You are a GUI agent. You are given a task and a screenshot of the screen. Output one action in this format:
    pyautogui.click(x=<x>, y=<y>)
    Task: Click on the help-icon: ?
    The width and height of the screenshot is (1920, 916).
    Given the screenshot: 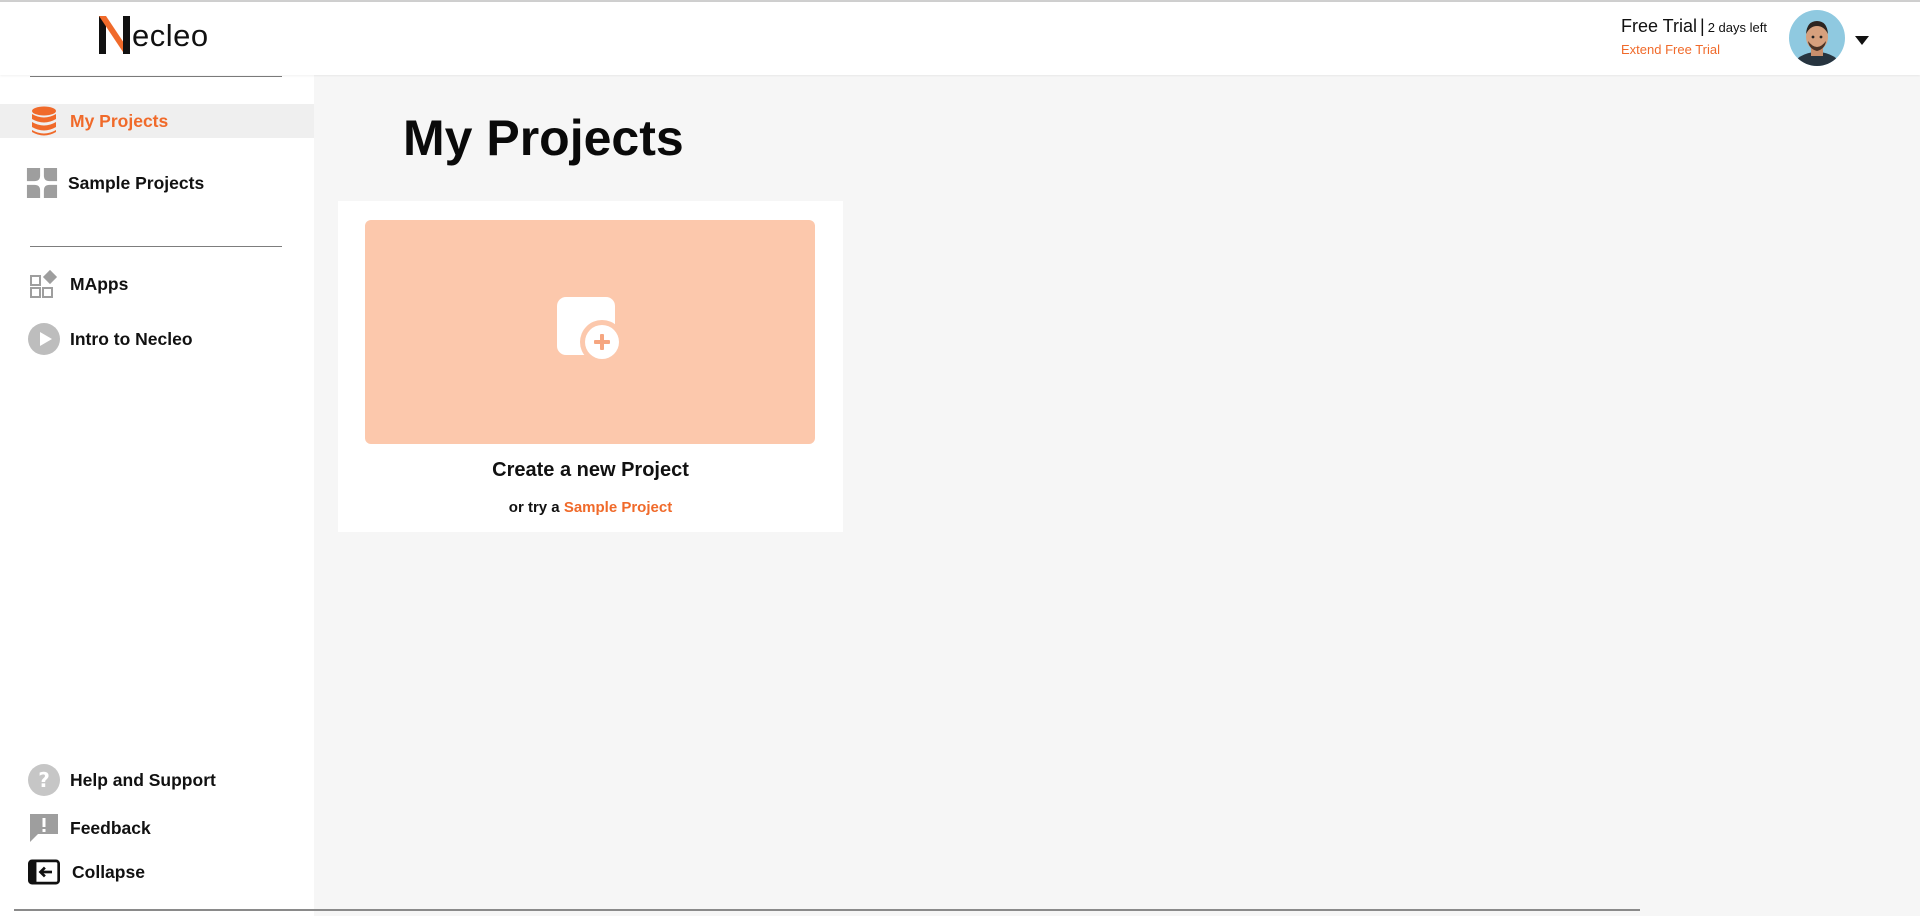 What is the action you would take?
    pyautogui.click(x=44, y=780)
    